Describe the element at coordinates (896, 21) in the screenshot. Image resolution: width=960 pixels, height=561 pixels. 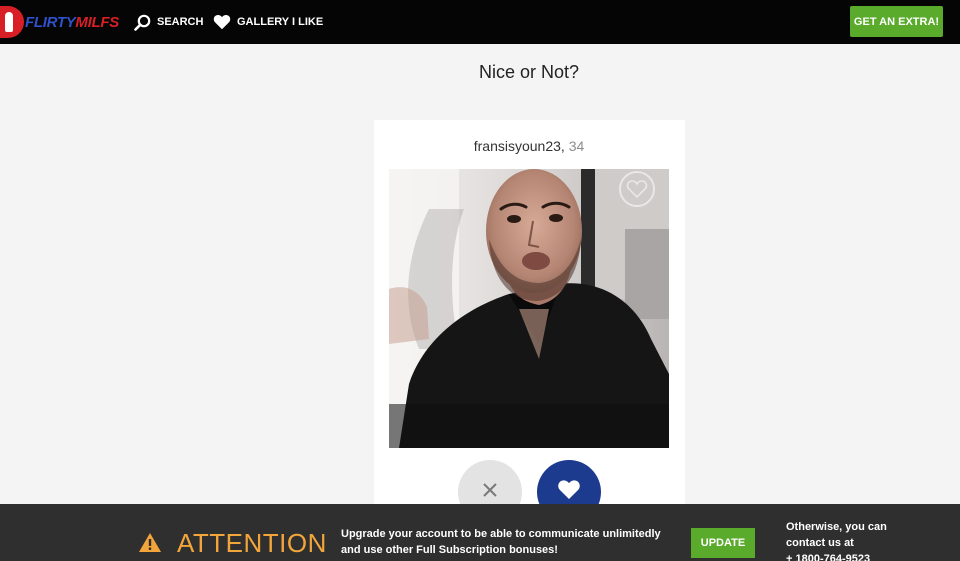
I see `get-an-extra-button: GET AN EXTRA!` at that location.